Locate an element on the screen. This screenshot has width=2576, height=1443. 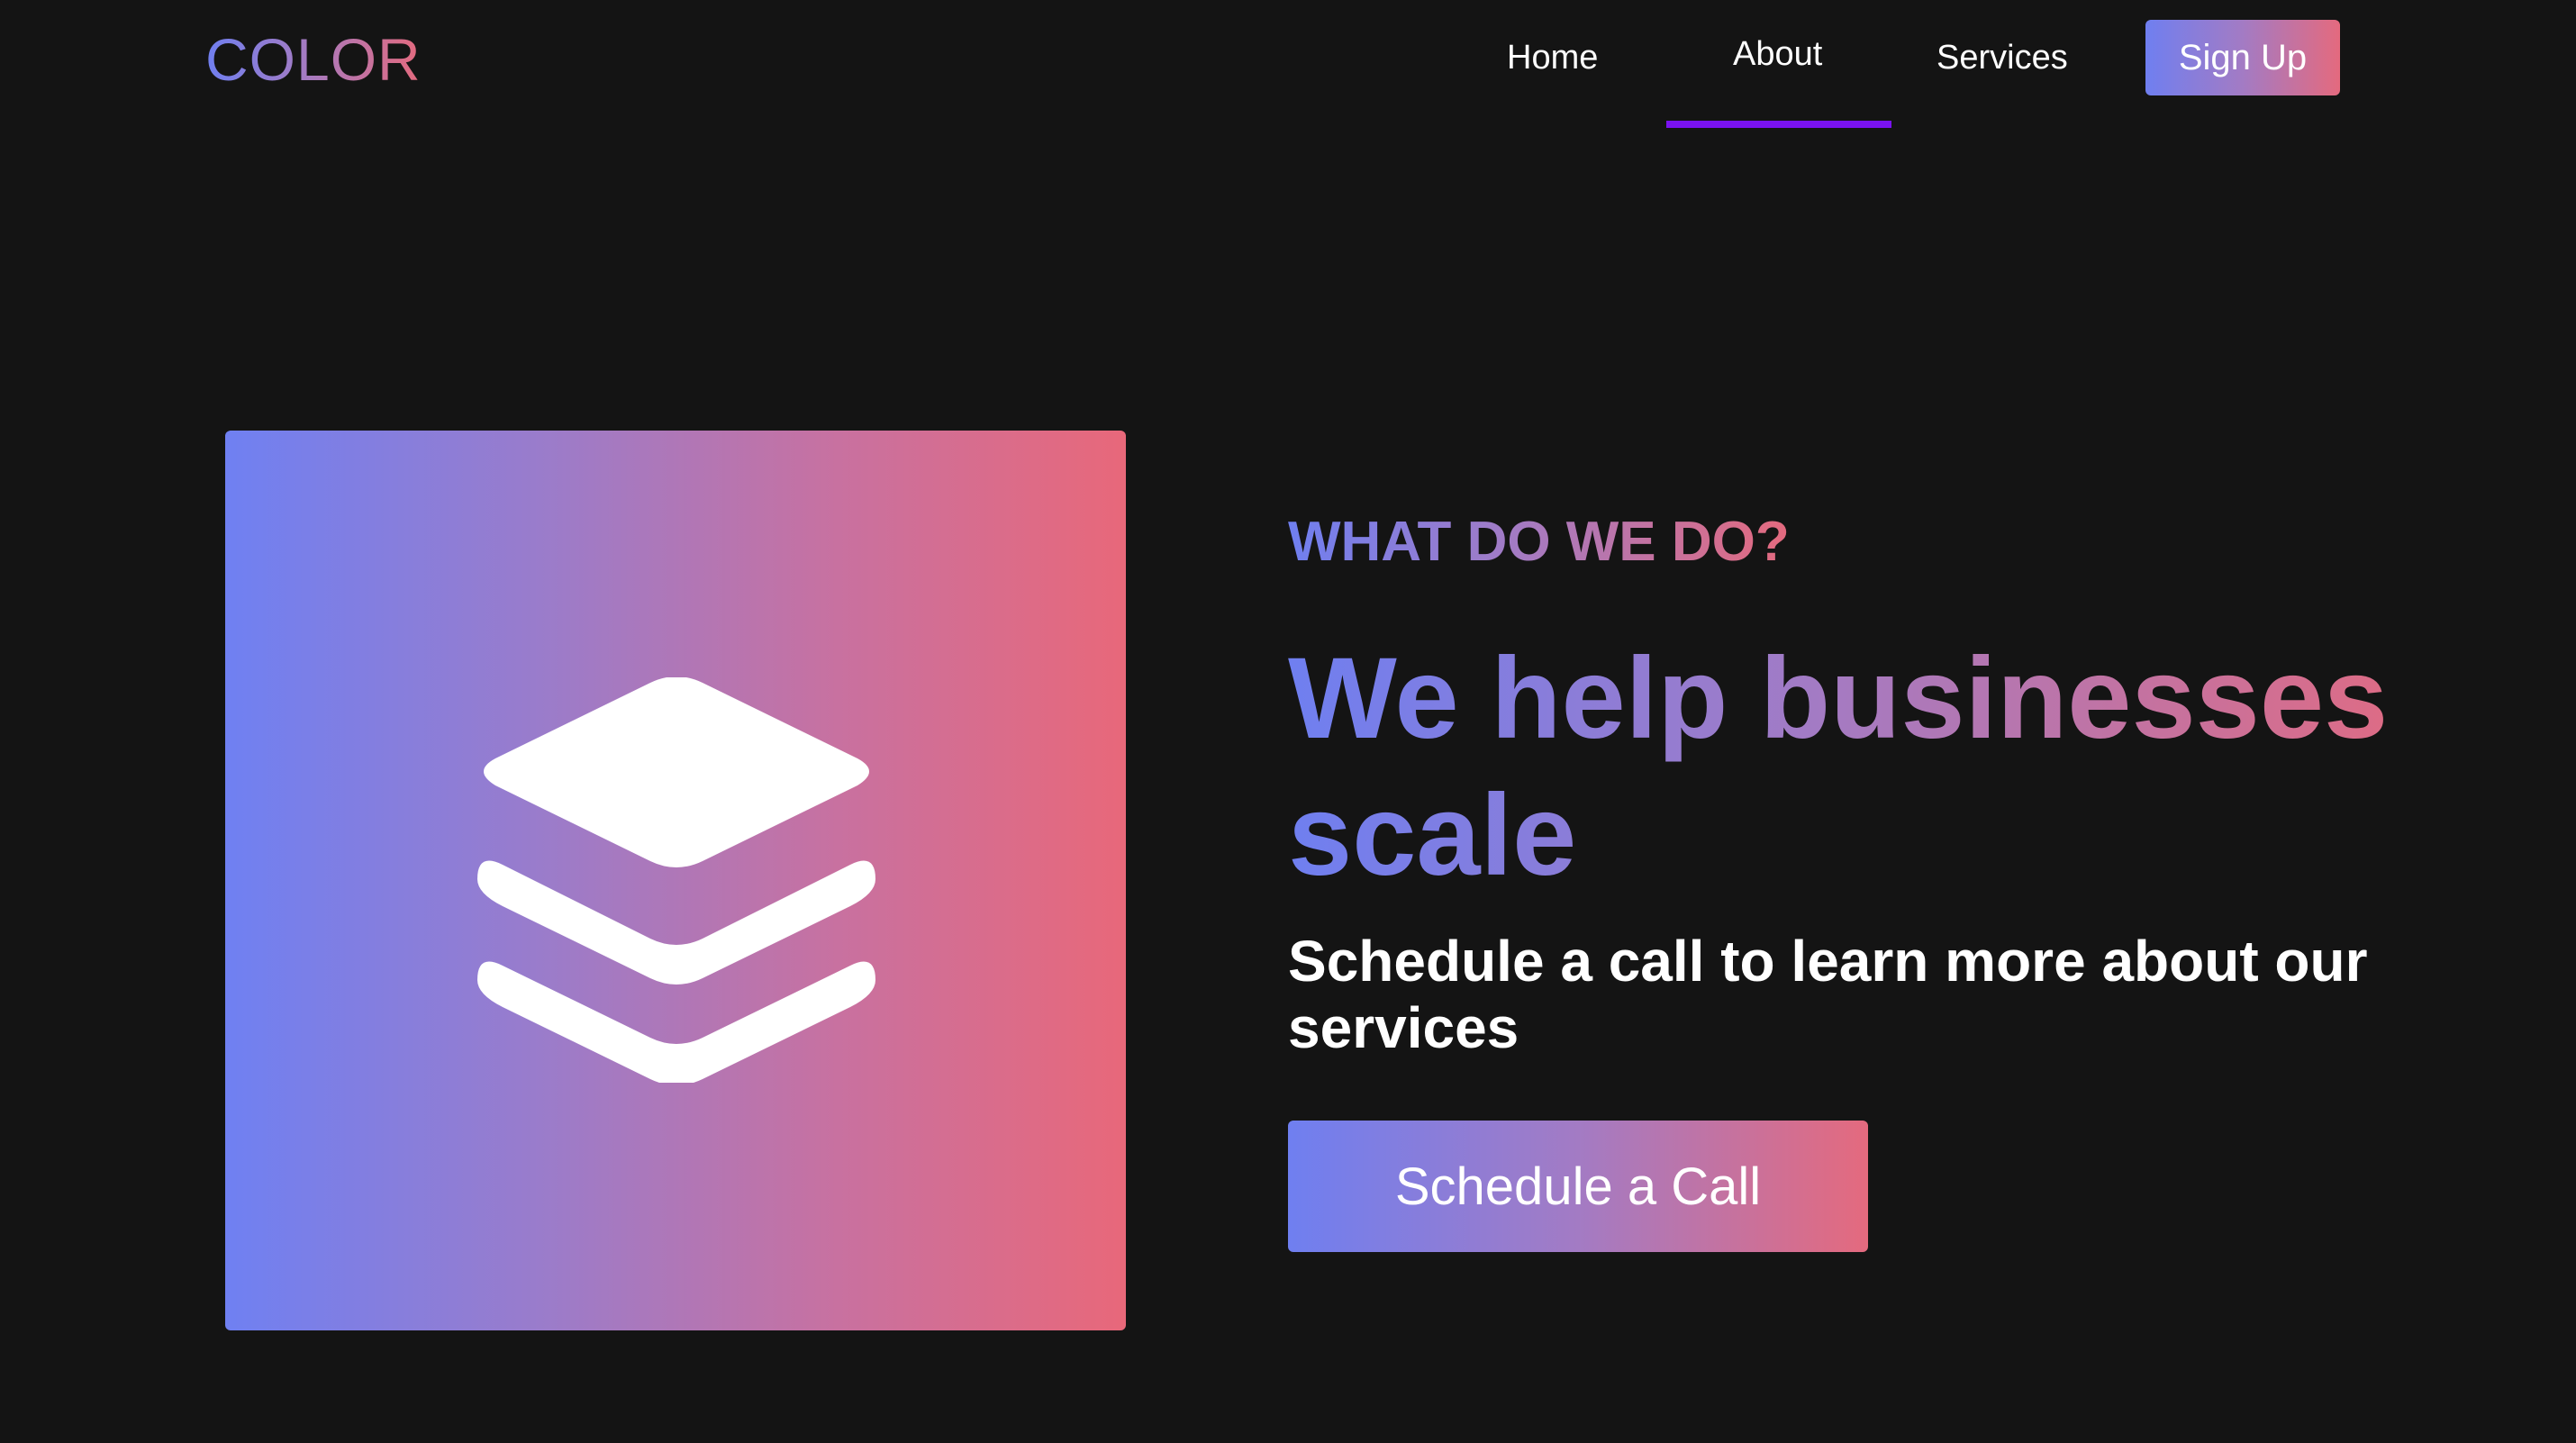
sign-up-button: Sign Up is located at coordinates (2242, 57).